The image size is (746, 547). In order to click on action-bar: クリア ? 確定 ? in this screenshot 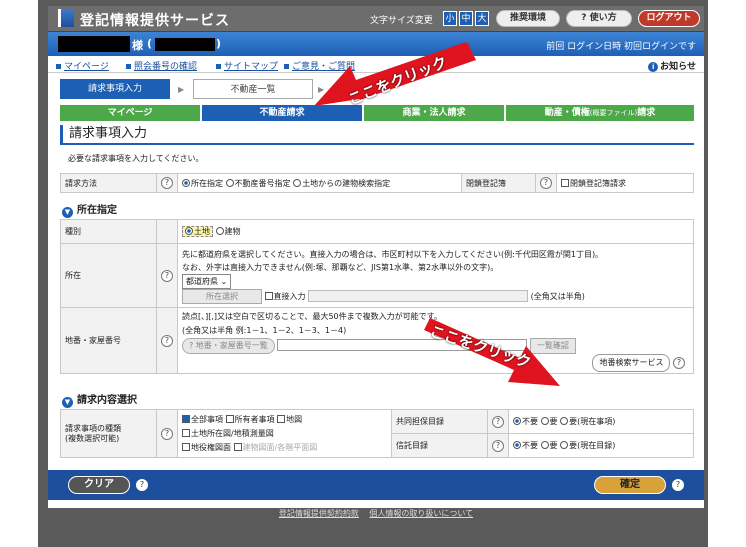, I will do `click(376, 485)`.